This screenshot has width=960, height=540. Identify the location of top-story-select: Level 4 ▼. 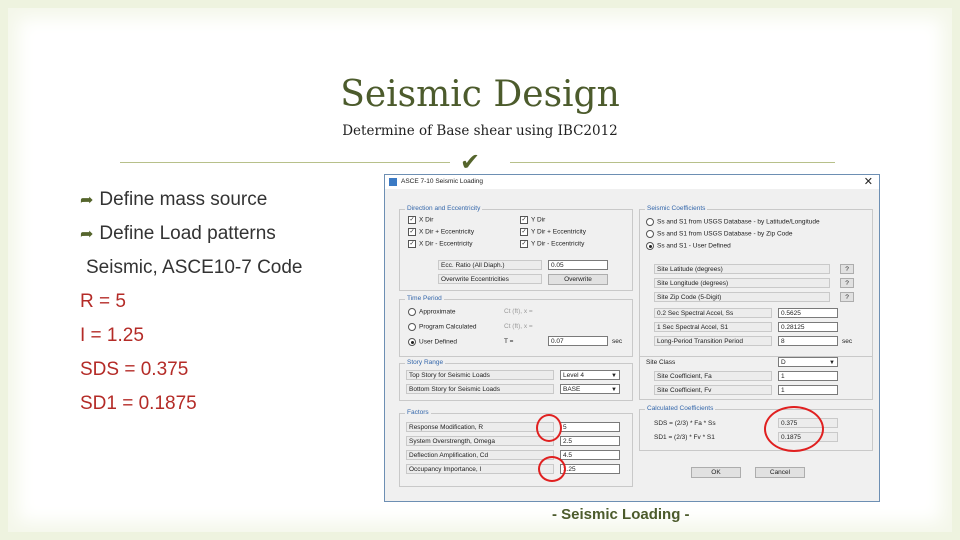
(590, 375).